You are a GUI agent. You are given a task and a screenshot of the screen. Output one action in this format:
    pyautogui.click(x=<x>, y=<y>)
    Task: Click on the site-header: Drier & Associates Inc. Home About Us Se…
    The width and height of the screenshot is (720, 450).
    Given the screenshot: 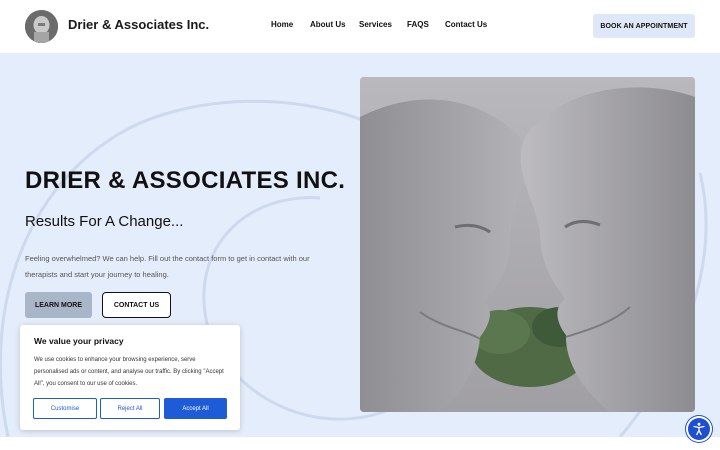 What is the action you would take?
    pyautogui.click(x=360, y=26)
    